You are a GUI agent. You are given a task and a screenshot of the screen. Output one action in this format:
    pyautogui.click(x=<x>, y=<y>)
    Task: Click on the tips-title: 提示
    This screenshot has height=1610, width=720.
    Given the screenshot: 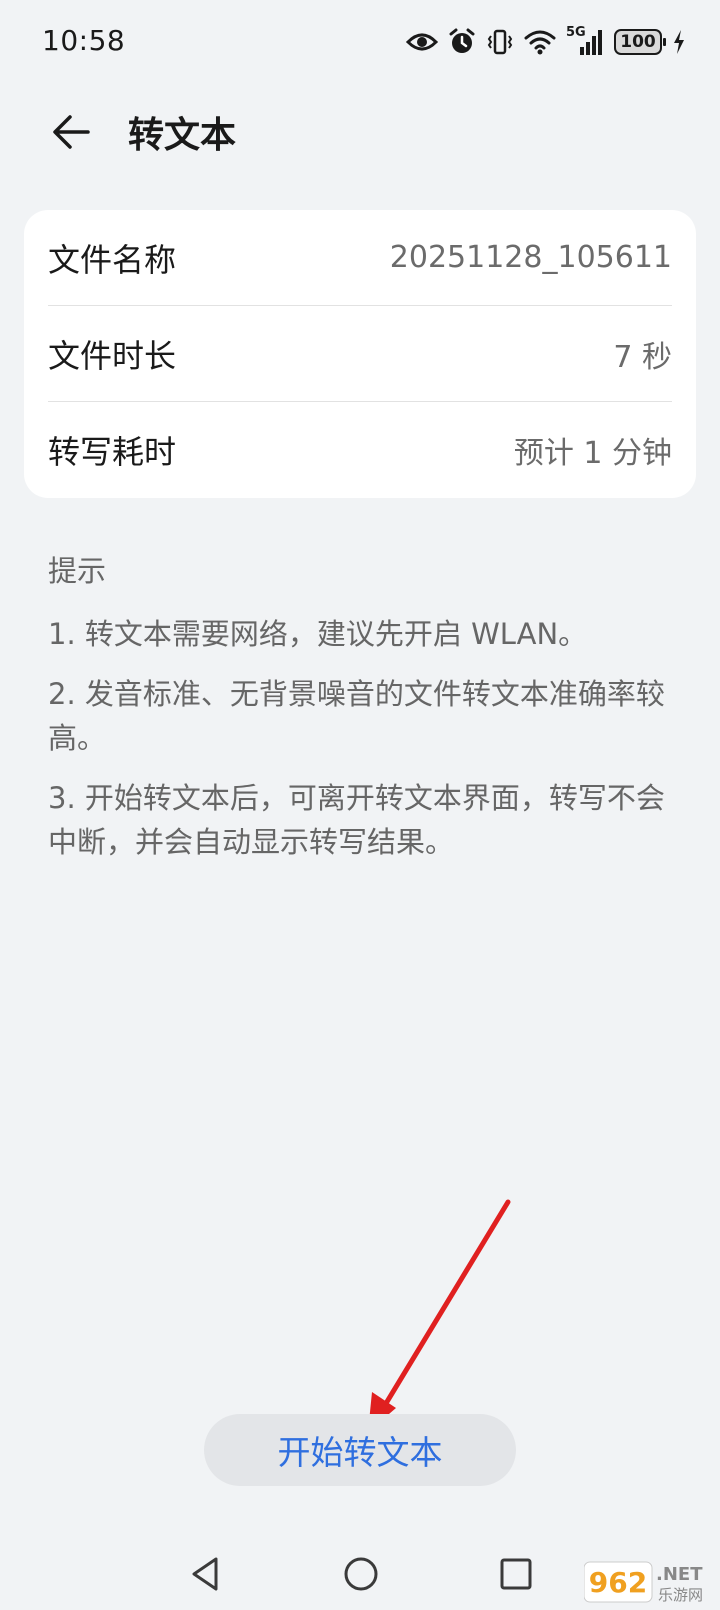 What is the action you would take?
    pyautogui.click(x=77, y=571)
    